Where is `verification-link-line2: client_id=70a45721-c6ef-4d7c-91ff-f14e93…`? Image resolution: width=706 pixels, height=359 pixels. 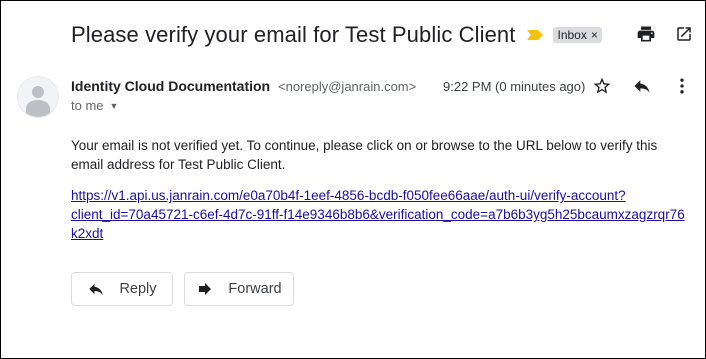 verification-link-line2: client_id=70a45721-c6ef-4d7c-91ff-f14e93… is located at coordinates (378, 224).